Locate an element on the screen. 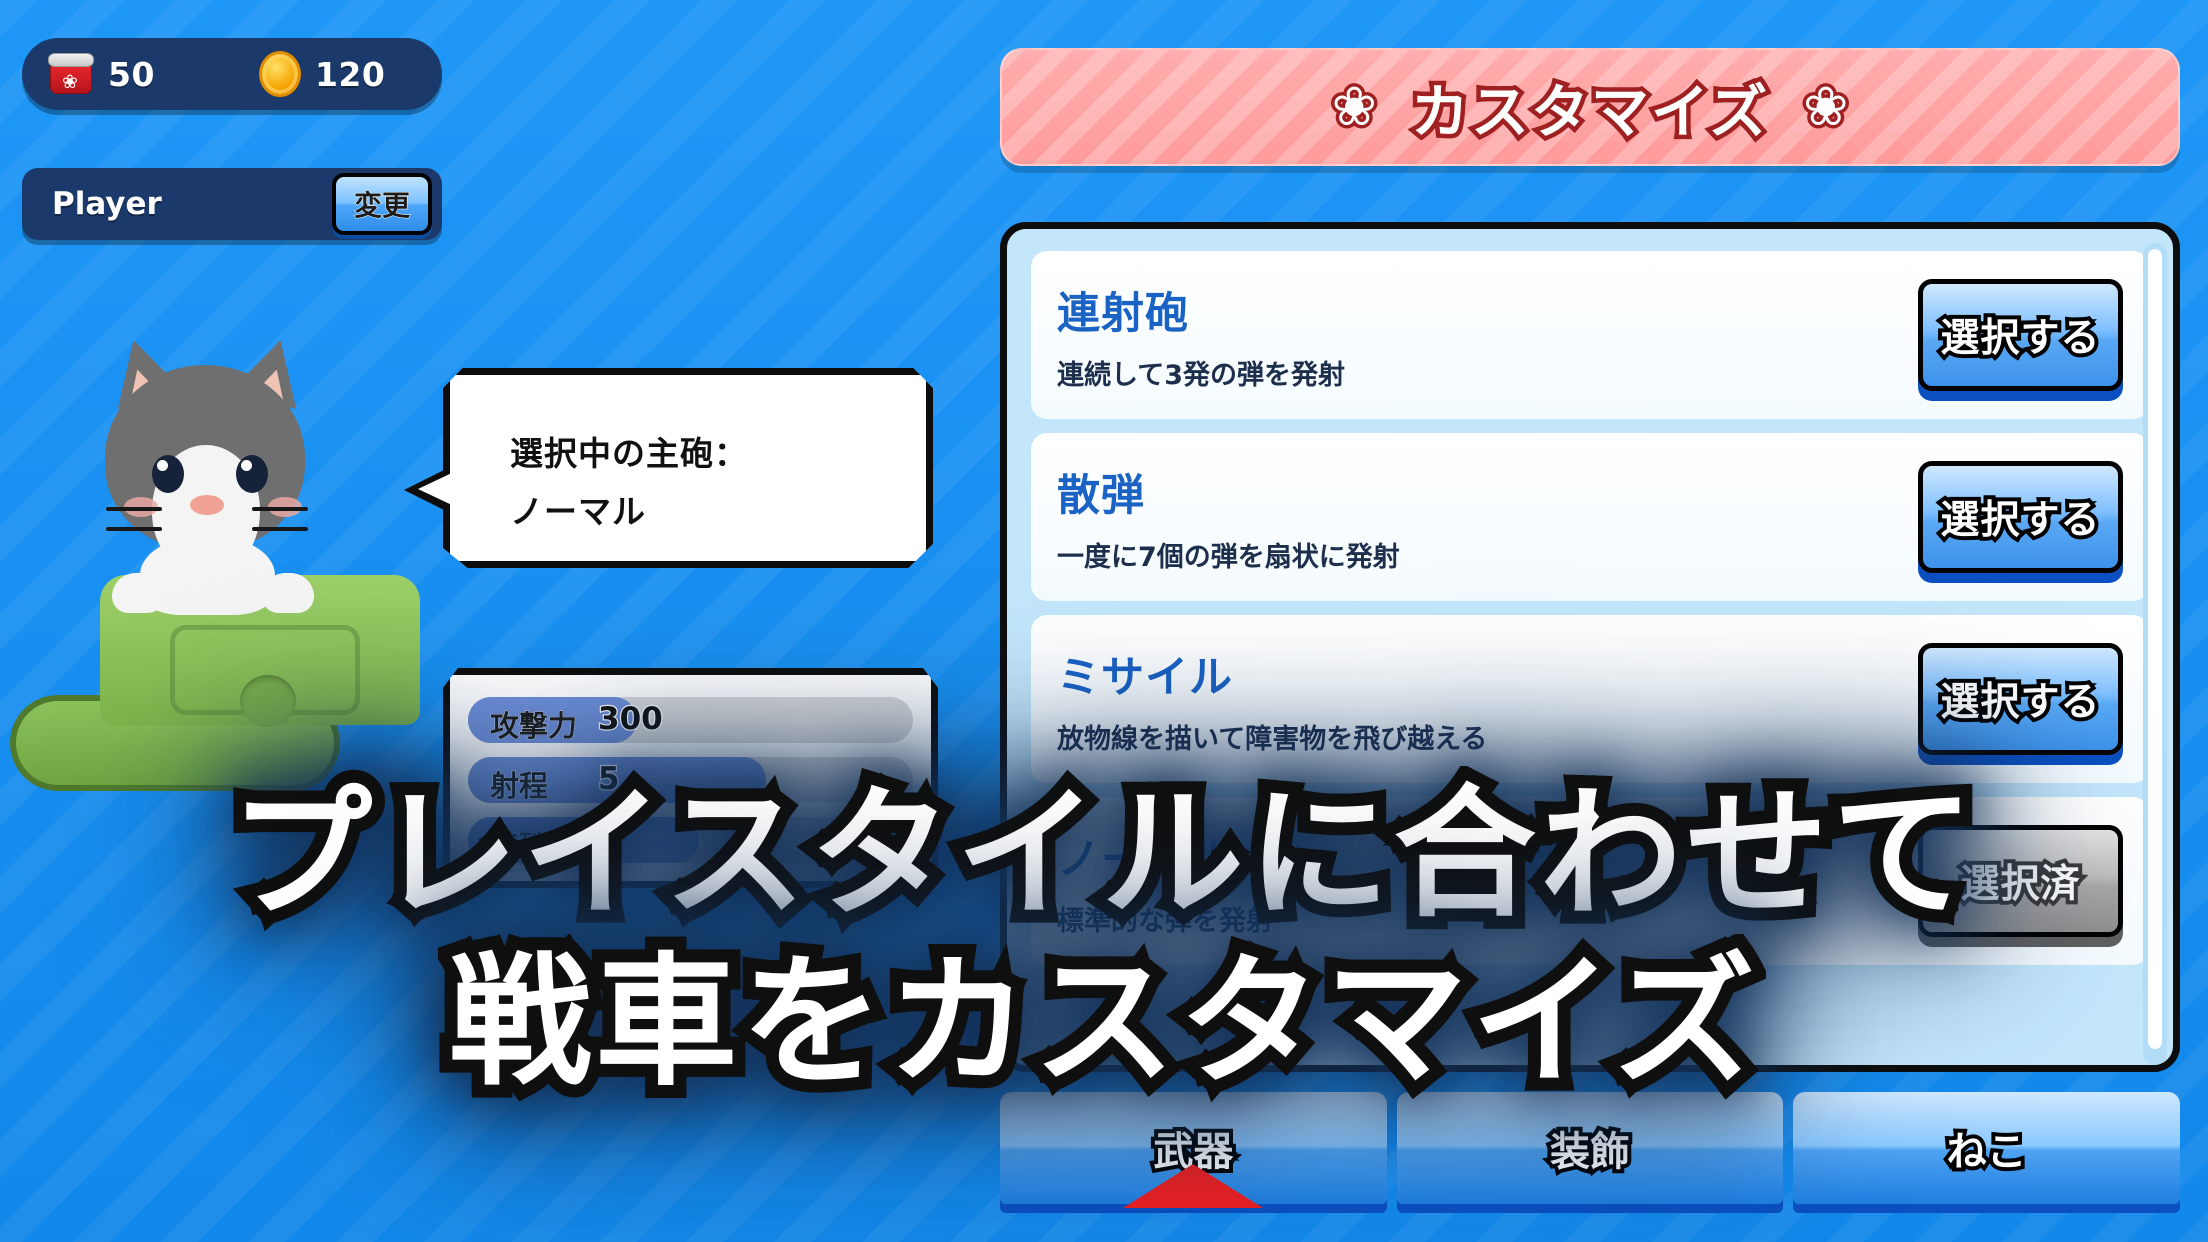 The width and height of the screenshot is (2208, 1242). stat-label: 特殊数 is located at coordinates (534, 846).